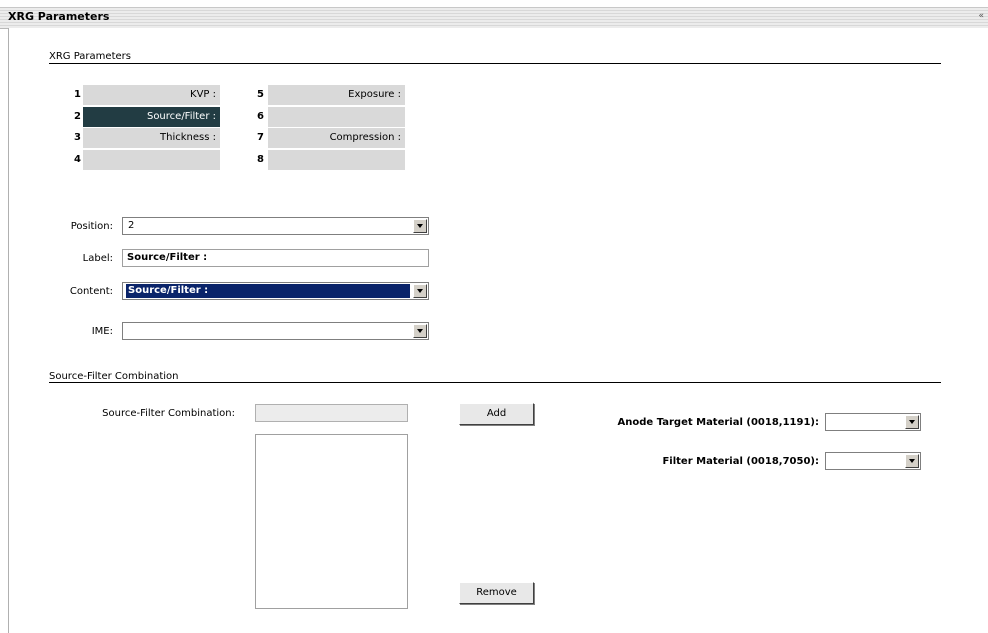 The height and width of the screenshot is (633, 988). What do you see at coordinates (275, 258) in the screenshot?
I see `label-input: Source/Filter :` at bounding box center [275, 258].